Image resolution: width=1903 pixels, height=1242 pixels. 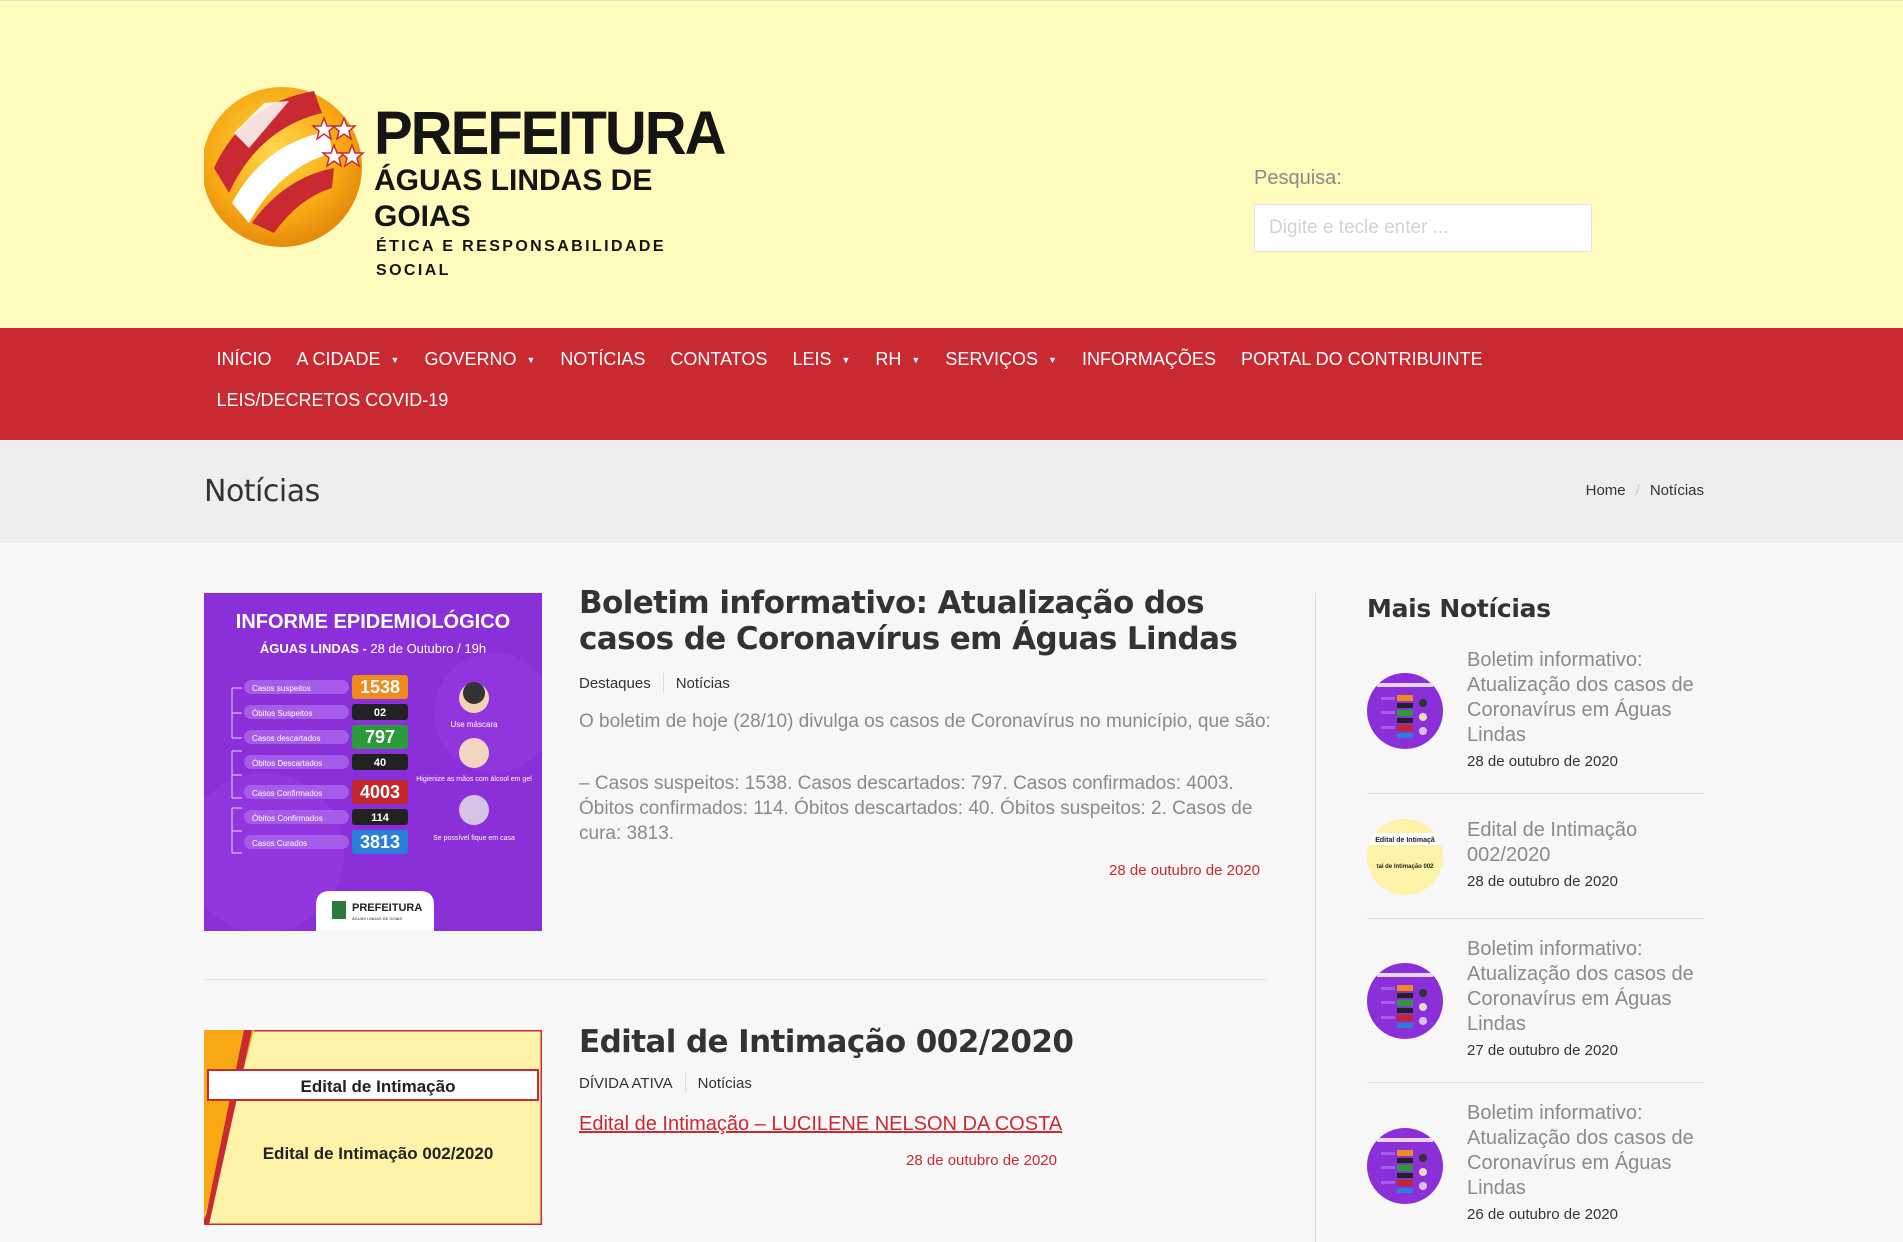 What do you see at coordinates (286, 738) in the screenshot?
I see `stat-label: Casos descartados` at bounding box center [286, 738].